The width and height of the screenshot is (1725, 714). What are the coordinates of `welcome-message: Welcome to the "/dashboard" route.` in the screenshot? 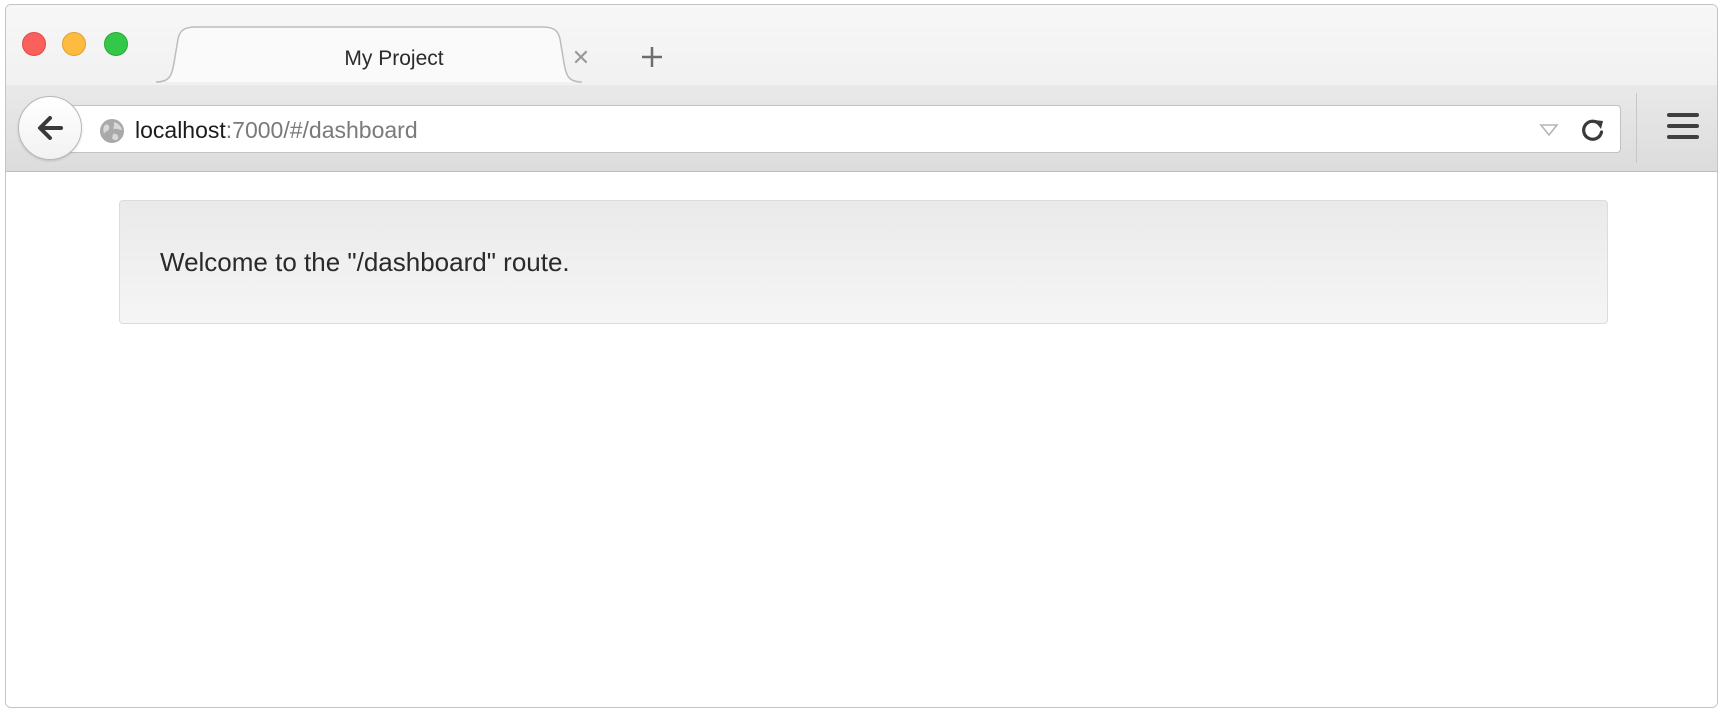 It's located at (365, 262).